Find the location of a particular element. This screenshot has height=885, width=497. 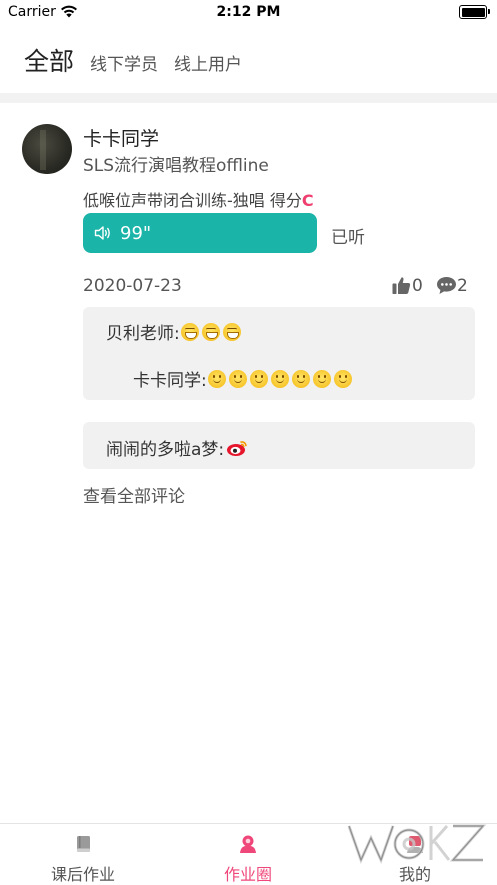

thumbs-up-icon is located at coordinates (401, 285).